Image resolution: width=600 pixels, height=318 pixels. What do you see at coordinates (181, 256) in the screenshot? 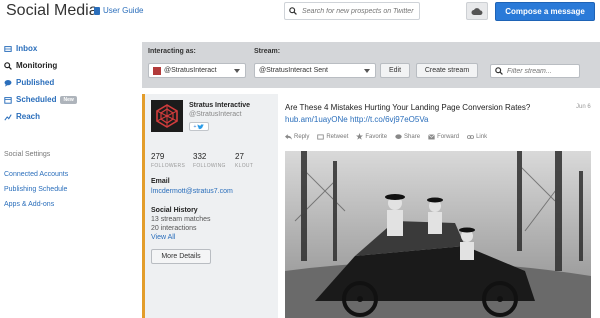
I see `more-details-button: More Details` at bounding box center [181, 256].